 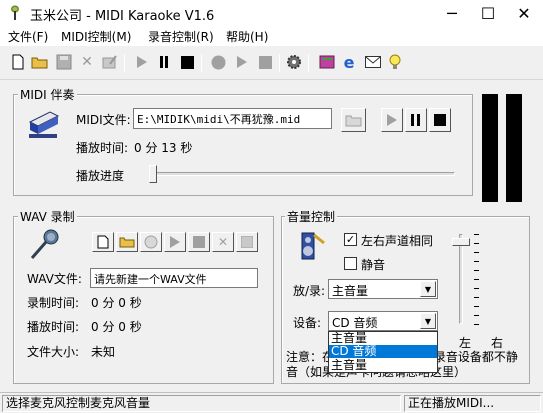 What do you see at coordinates (302, 174) in the screenshot?
I see `midi-progress-track` at bounding box center [302, 174].